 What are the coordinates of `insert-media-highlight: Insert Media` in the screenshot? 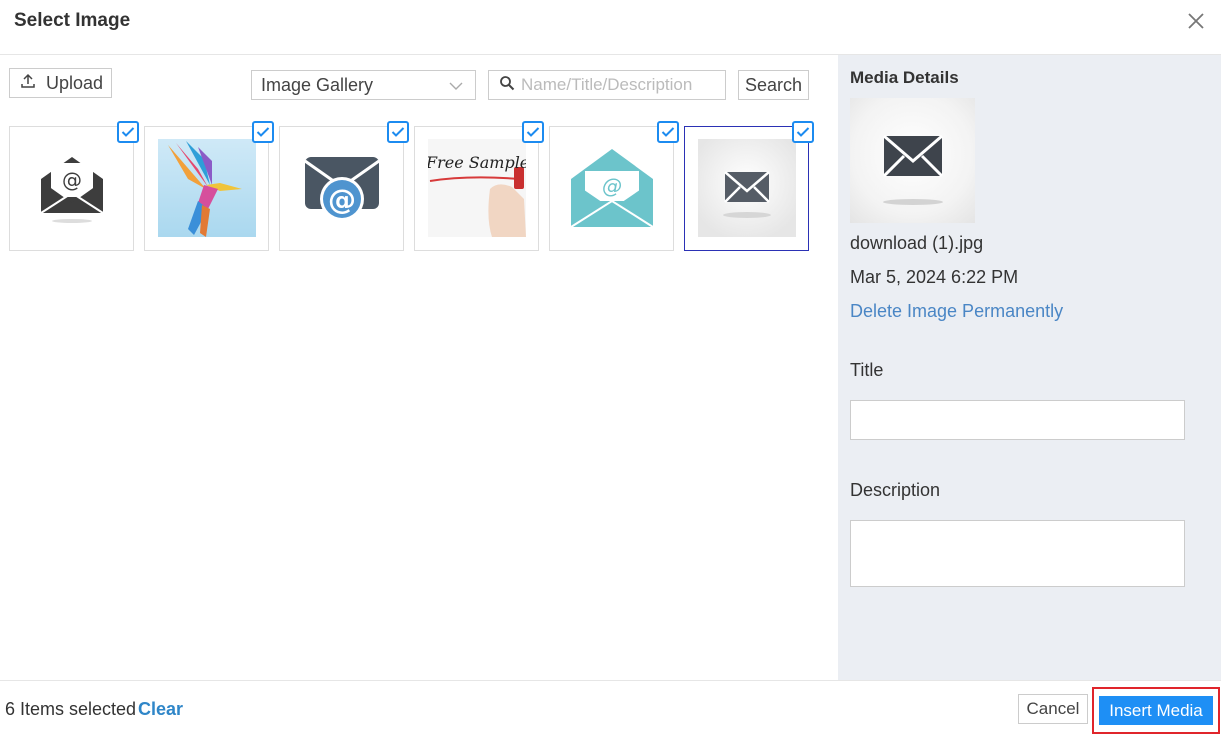 It's located at (1156, 710).